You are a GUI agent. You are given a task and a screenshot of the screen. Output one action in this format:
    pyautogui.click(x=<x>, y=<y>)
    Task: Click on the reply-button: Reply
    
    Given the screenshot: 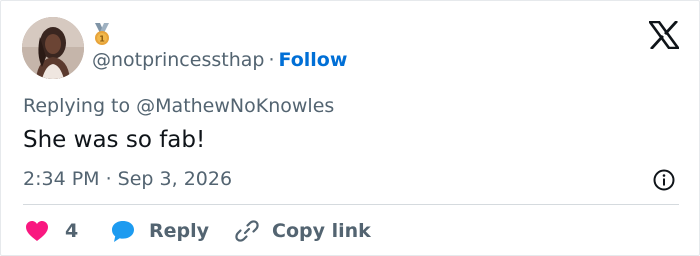 What is the action you would take?
    pyautogui.click(x=159, y=231)
    